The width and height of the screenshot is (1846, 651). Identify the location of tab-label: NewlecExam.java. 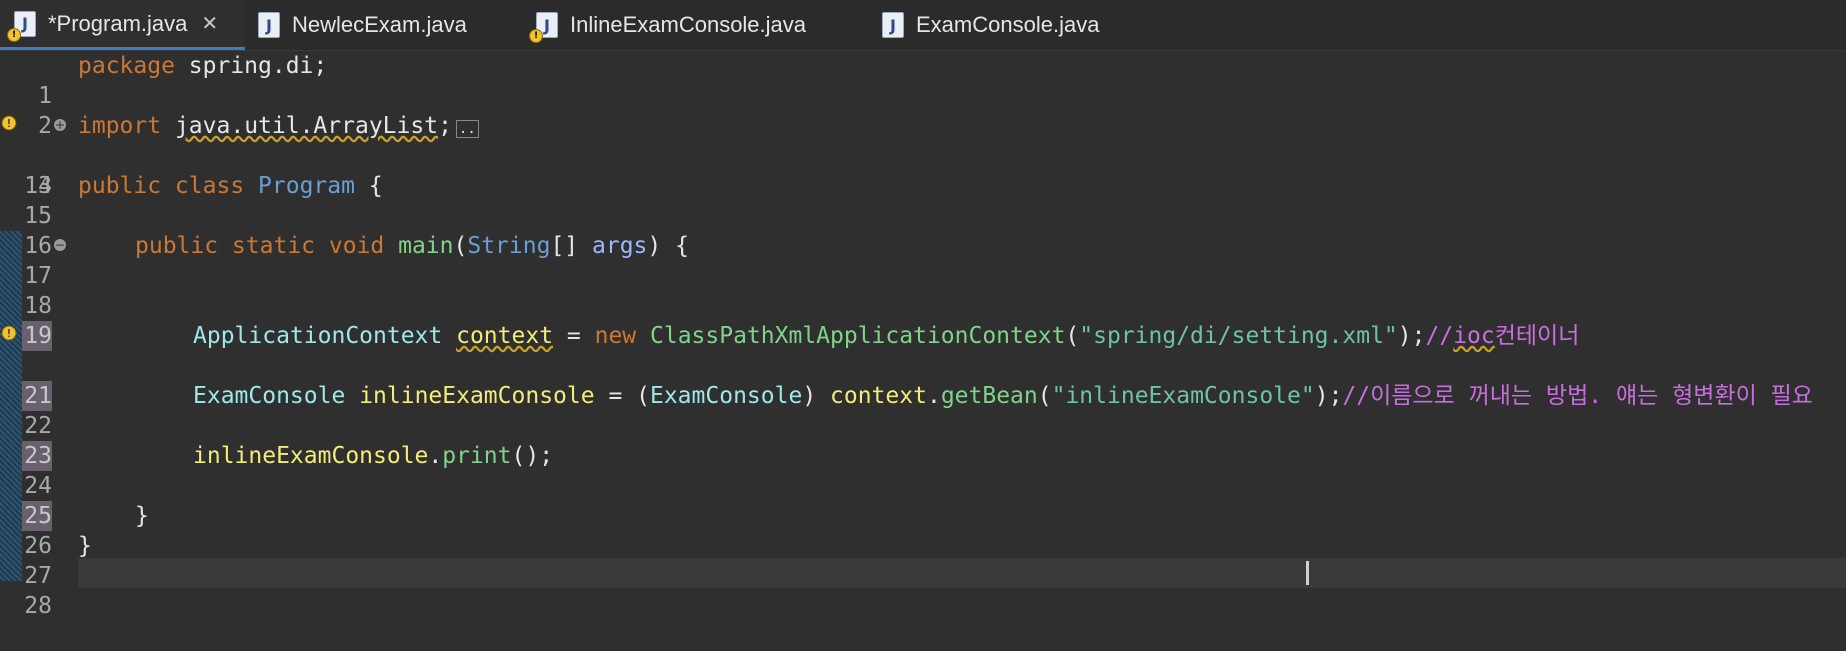
(379, 24).